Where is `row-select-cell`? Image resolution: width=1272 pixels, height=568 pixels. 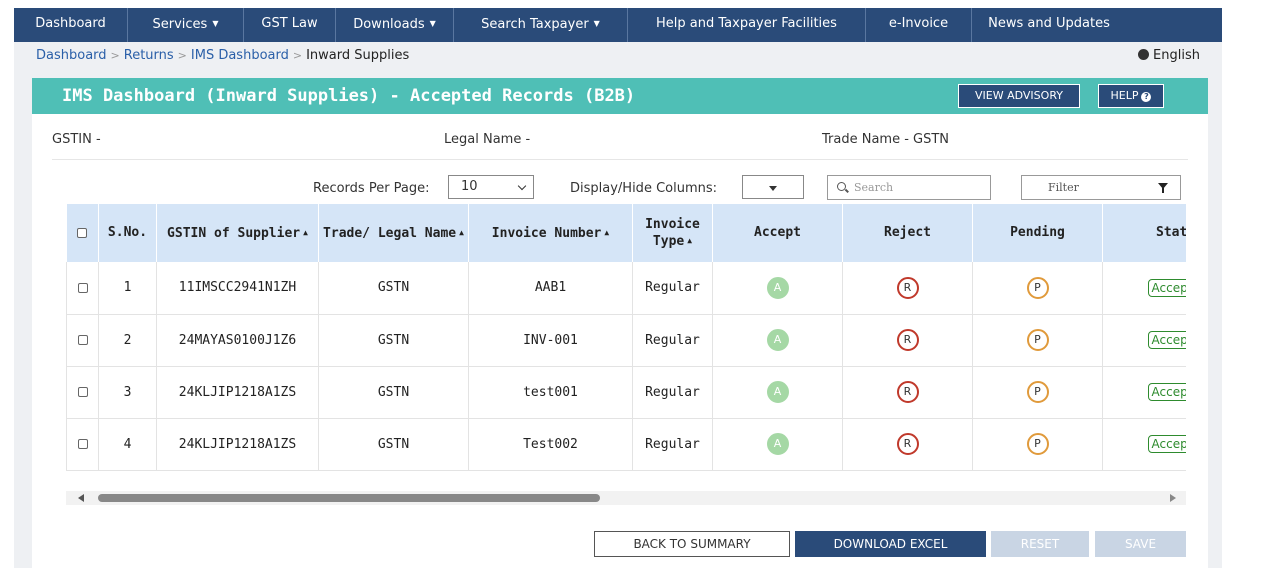 row-select-cell is located at coordinates (82, 340).